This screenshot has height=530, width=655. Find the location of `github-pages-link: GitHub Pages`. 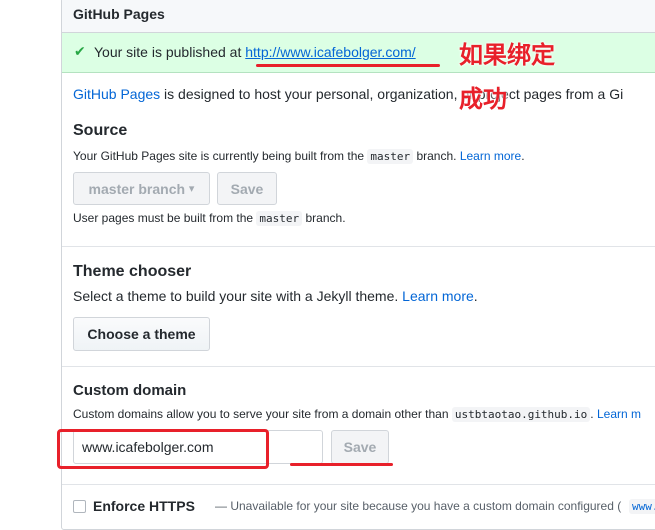

github-pages-link: GitHub Pages is located at coordinates (116, 94).